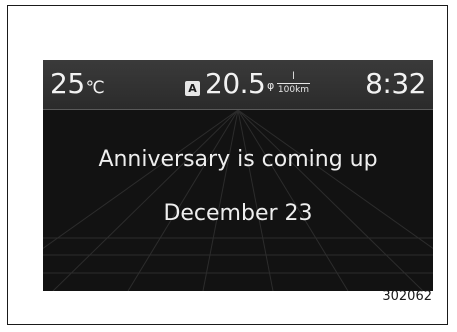 This screenshot has height=332, width=457. What do you see at coordinates (293, 76) in the screenshot?
I see `fuel-unit-numerator: l` at bounding box center [293, 76].